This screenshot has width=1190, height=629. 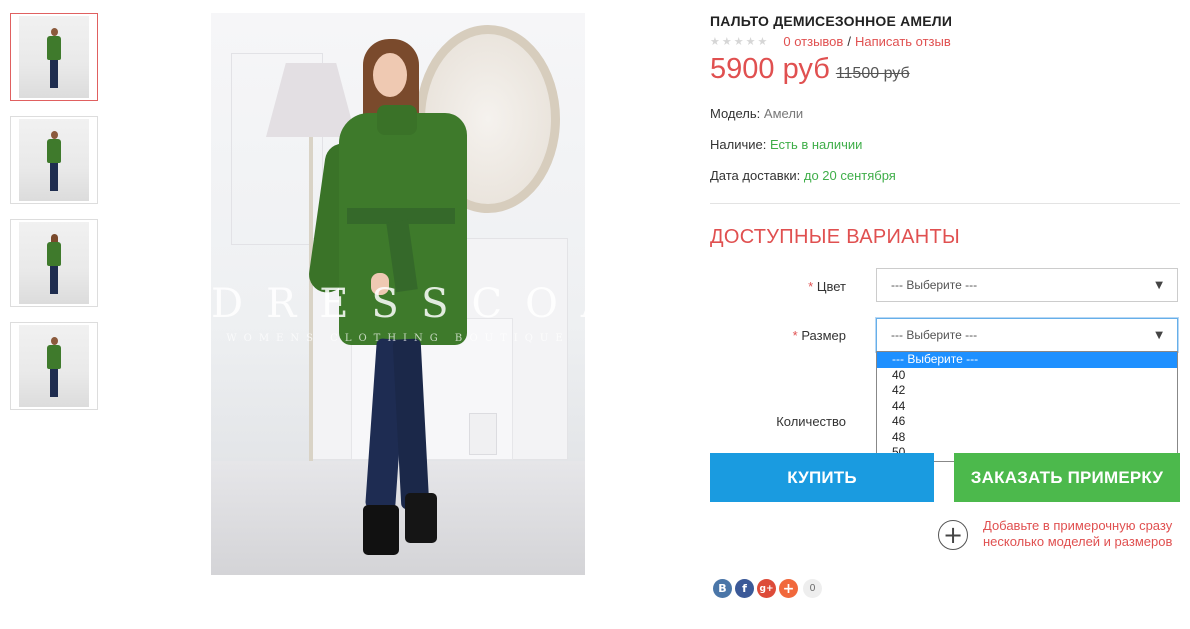 What do you see at coordinates (788, 588) in the screenshot?
I see `addthis-icon: +` at bounding box center [788, 588].